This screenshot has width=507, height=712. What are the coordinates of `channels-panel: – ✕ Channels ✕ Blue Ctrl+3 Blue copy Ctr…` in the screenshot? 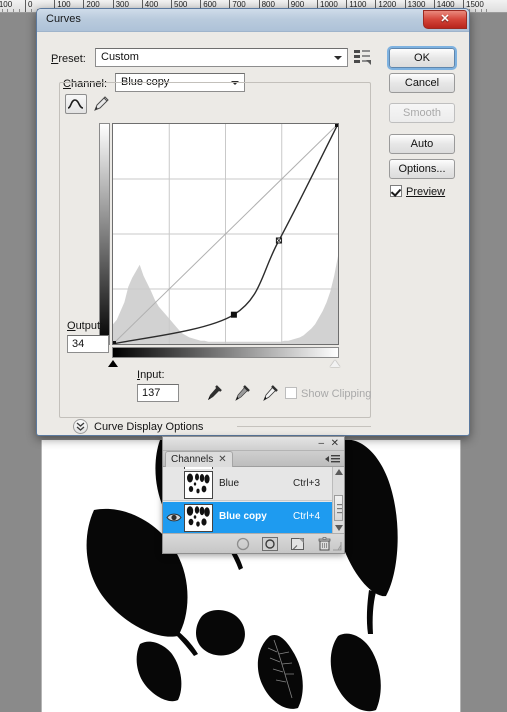 It's located at (253, 495).